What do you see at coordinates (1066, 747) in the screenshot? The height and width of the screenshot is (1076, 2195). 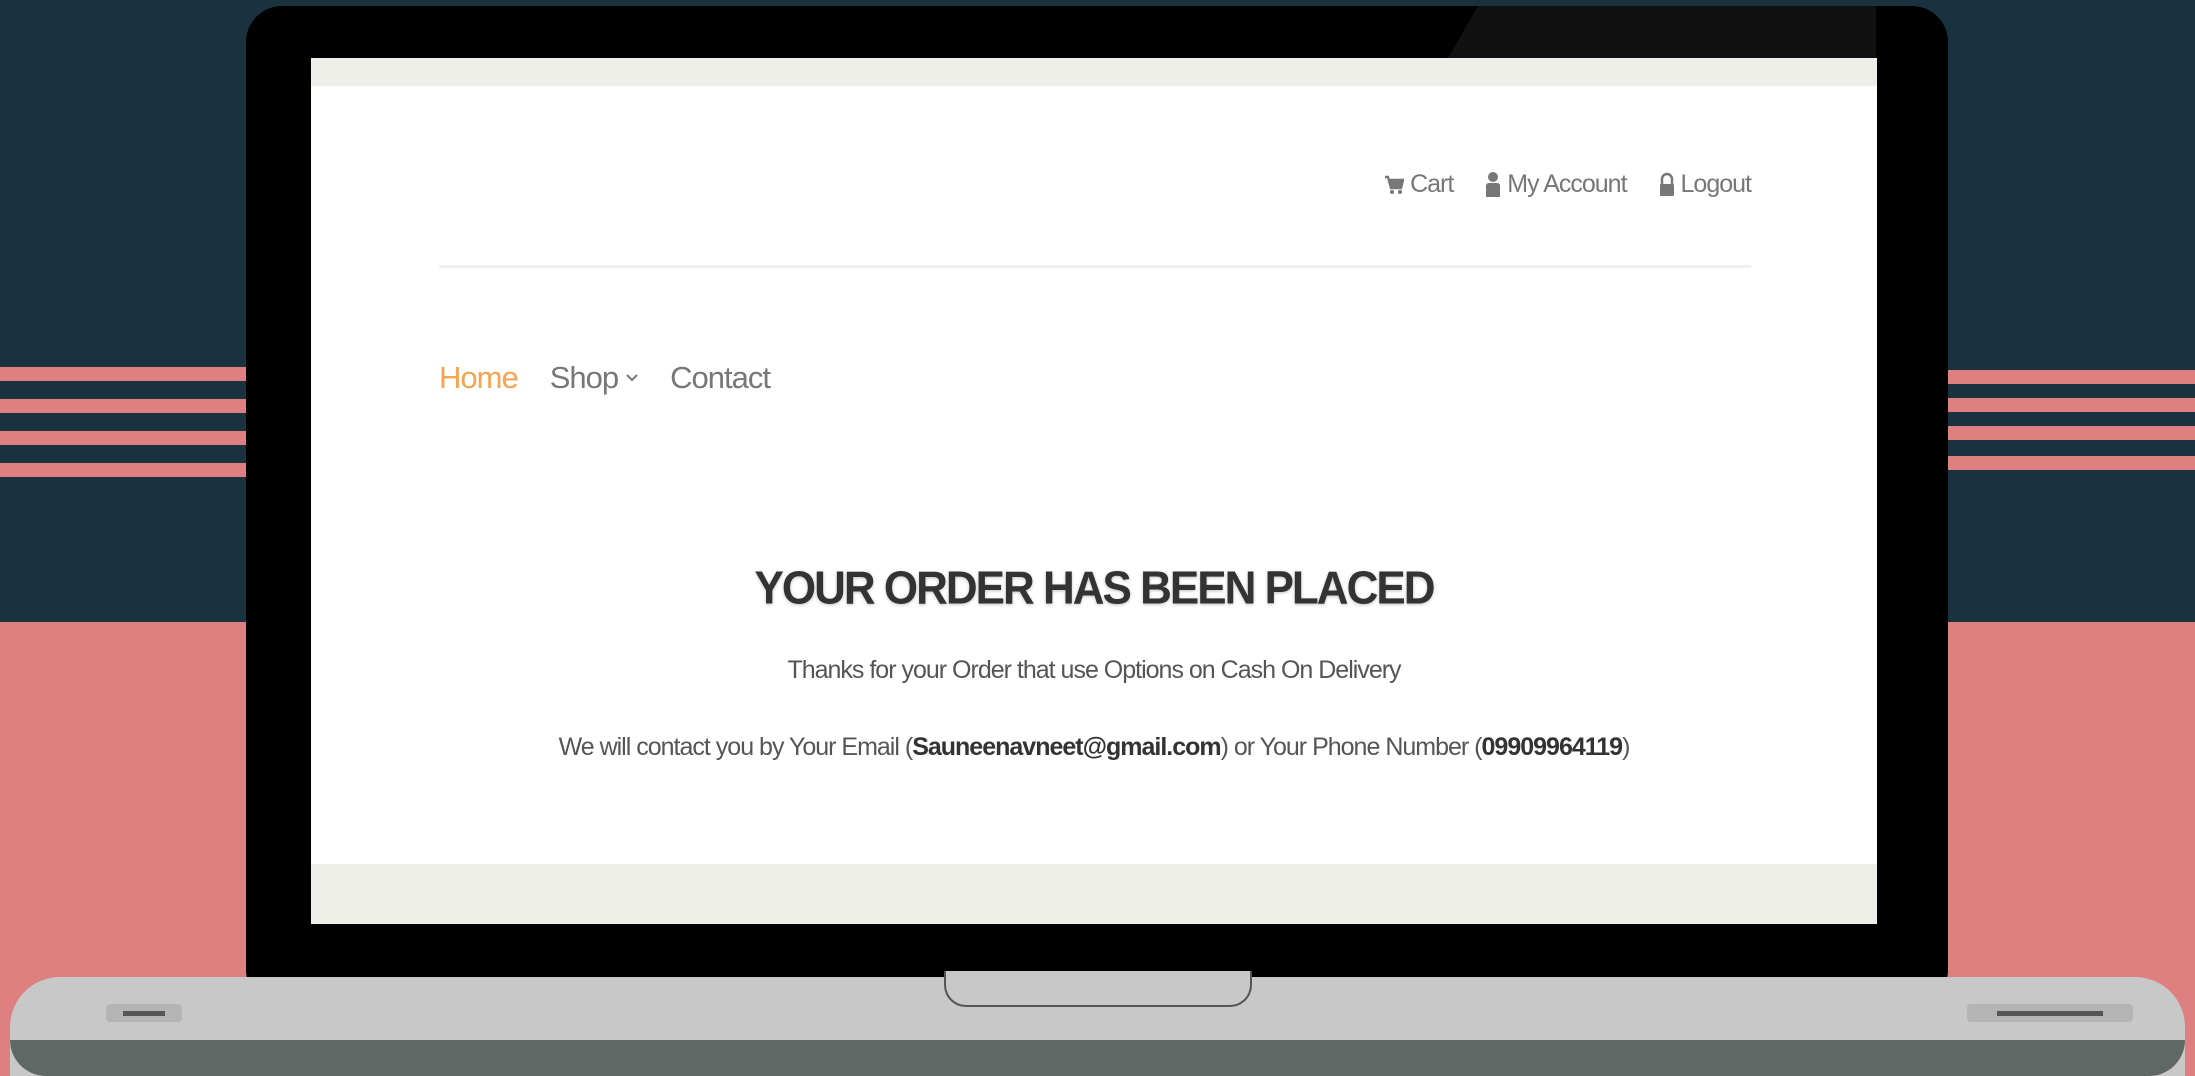 I see `customer-email: Sauneenavneet@gmail.com` at bounding box center [1066, 747].